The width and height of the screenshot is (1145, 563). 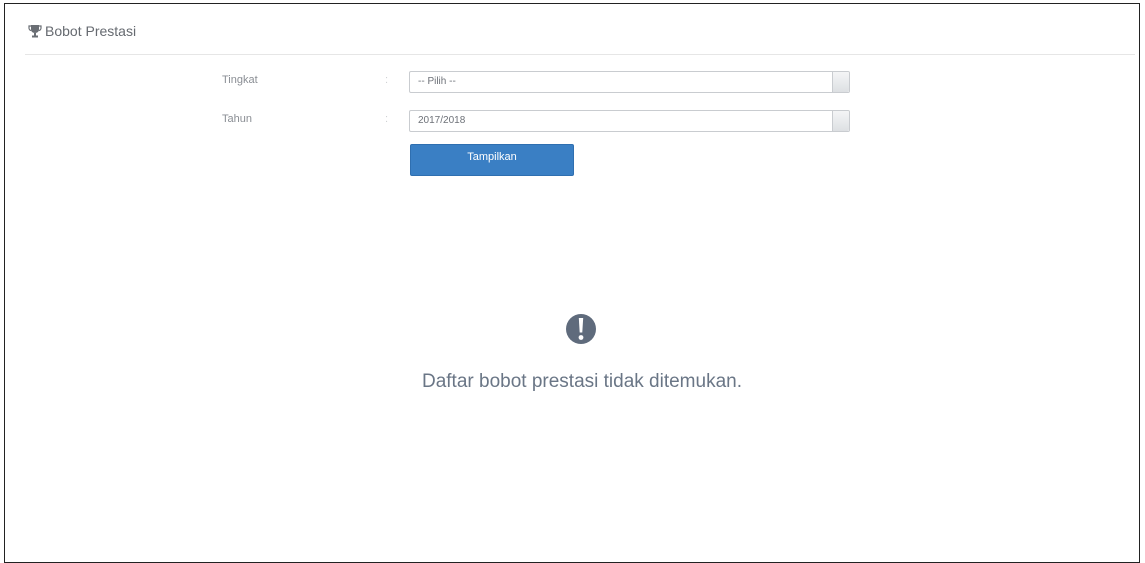 I want to click on tampilkan-button: Tampilkan, so click(x=492, y=160).